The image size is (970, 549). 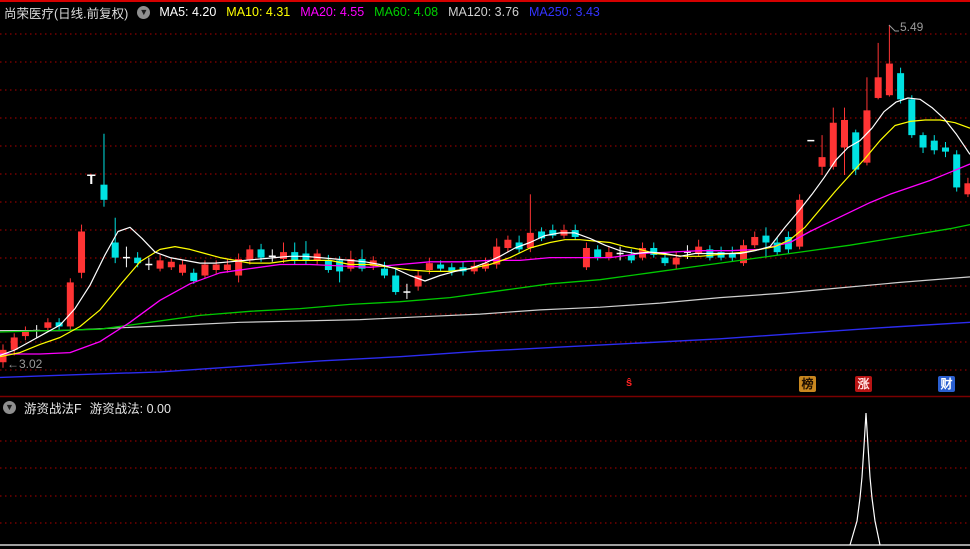 I want to click on ma-label-ma120: MA120: 3.76, so click(x=483, y=12).